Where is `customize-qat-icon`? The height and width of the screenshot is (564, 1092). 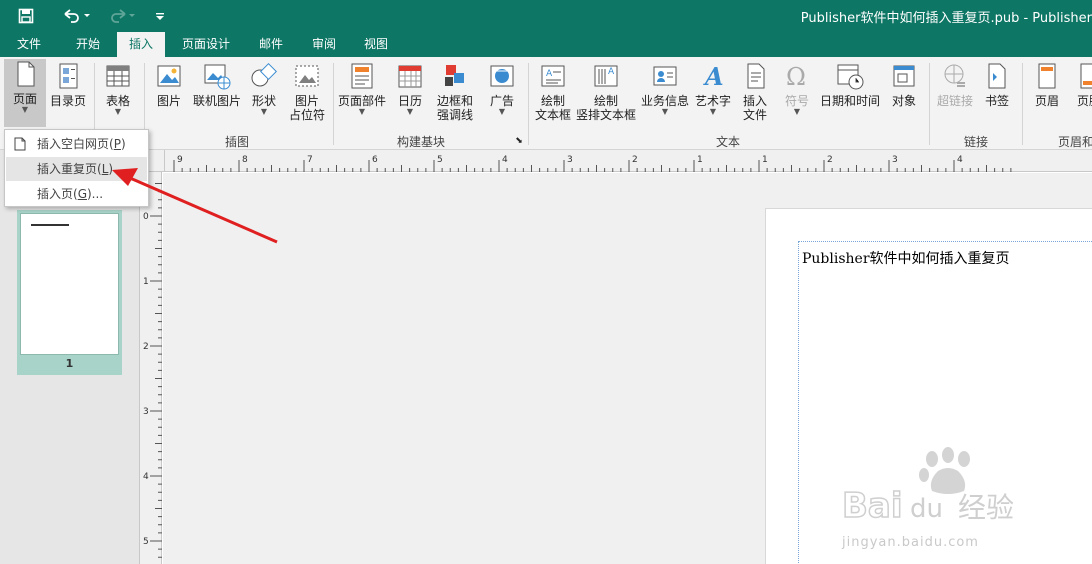 customize-qat-icon is located at coordinates (160, 16).